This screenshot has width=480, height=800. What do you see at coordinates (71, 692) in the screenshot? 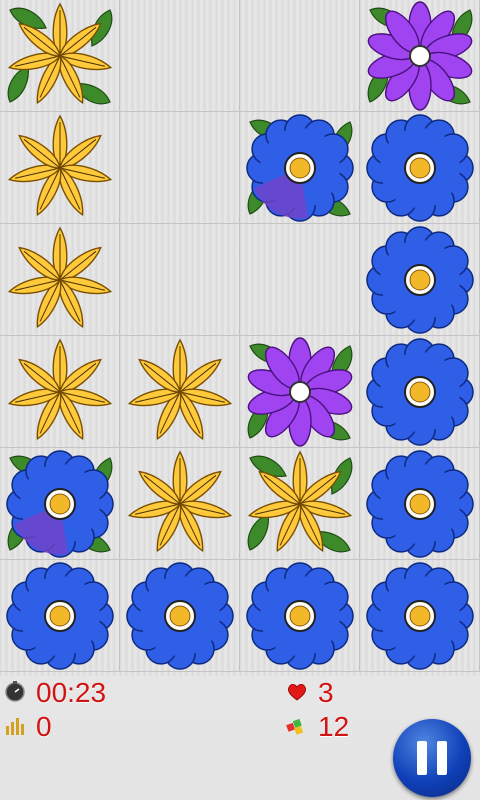
I see `timer-text: 00:23` at bounding box center [71, 692].